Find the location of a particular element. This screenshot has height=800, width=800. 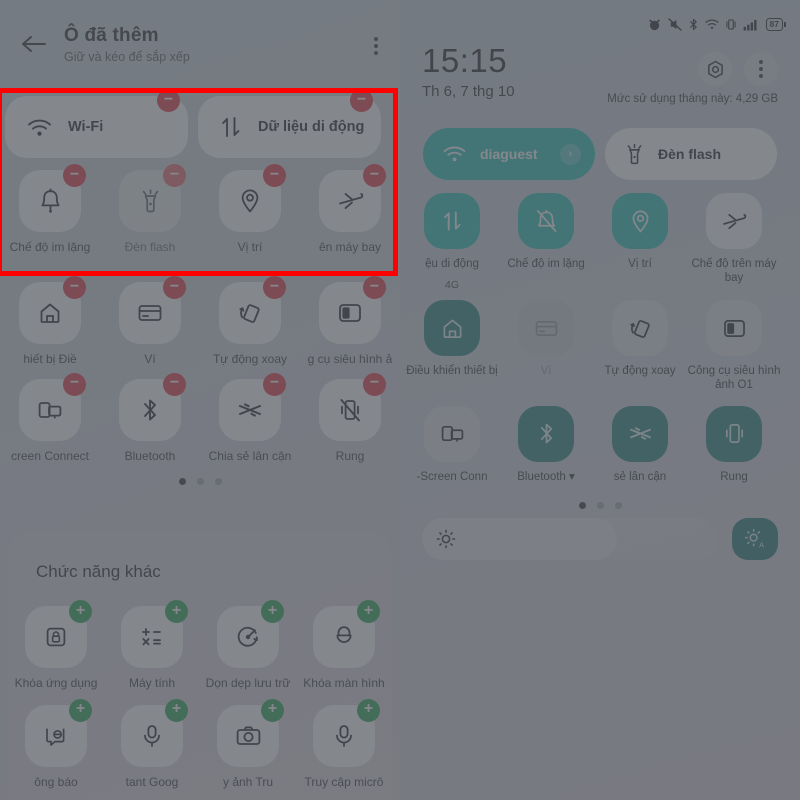

tile-label: Truy cập micrô is located at coordinates (344, 781).